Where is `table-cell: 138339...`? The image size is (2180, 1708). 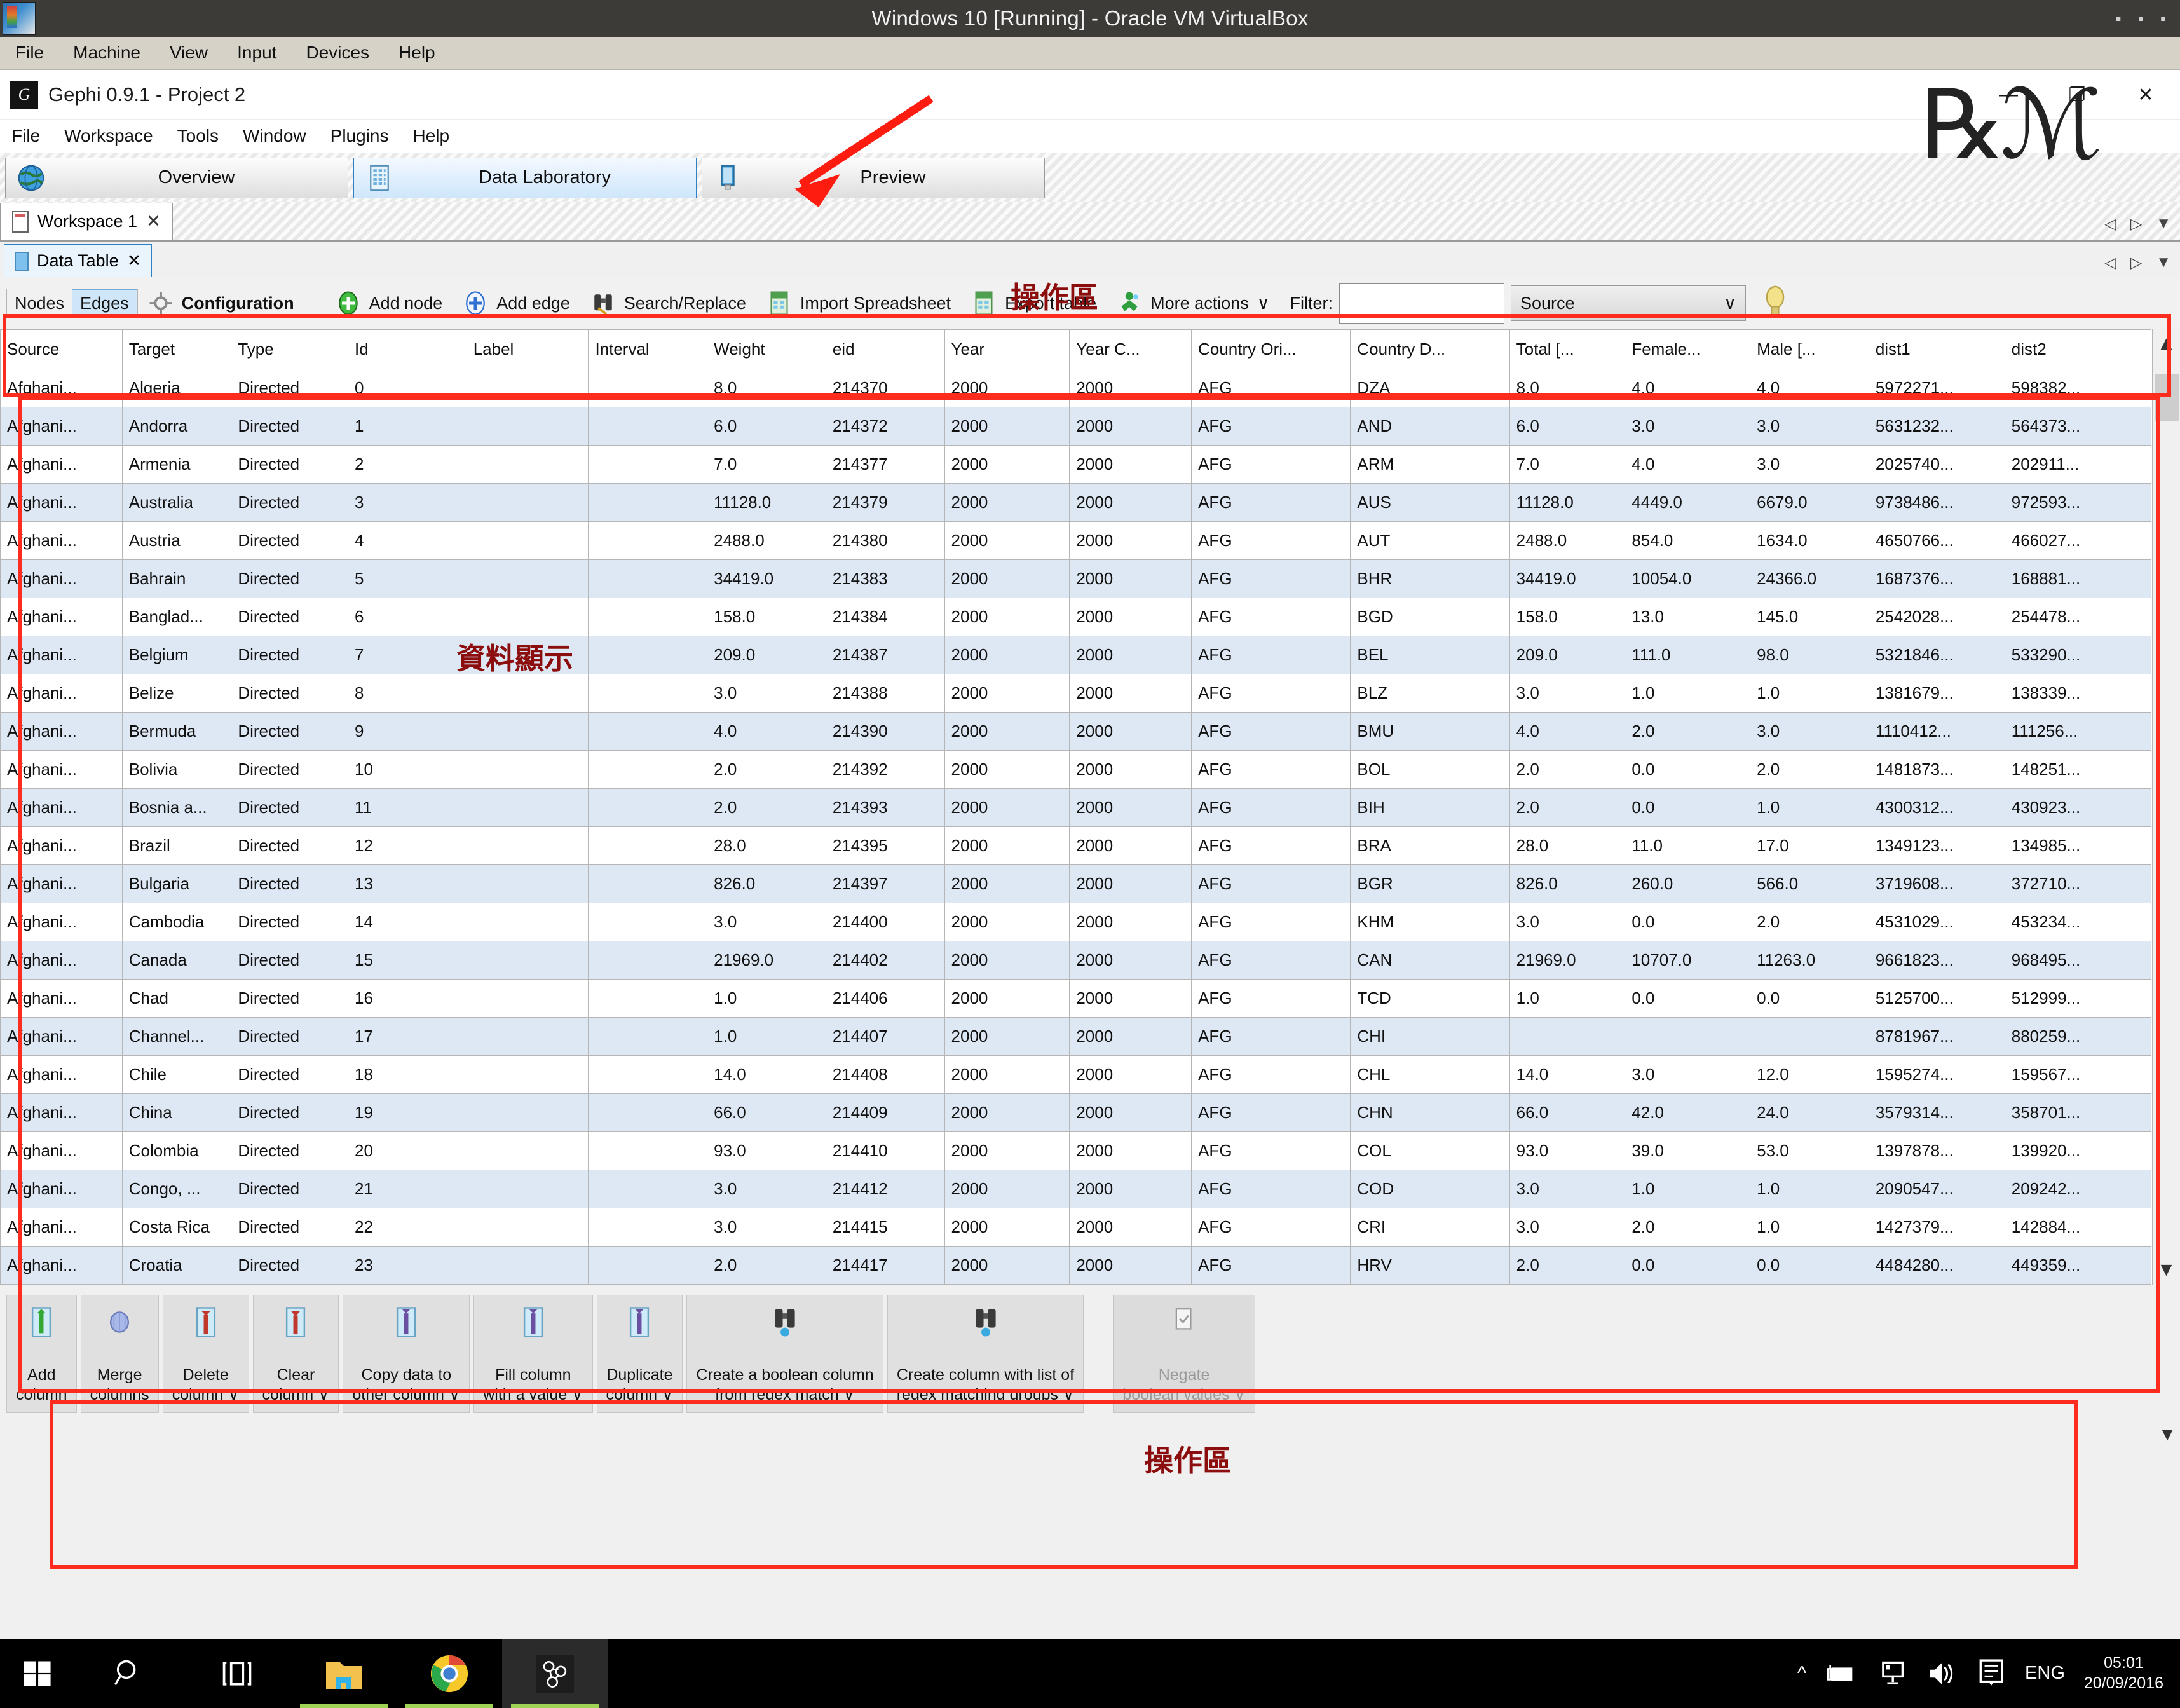
table-cell: 138339... is located at coordinates (2078, 693).